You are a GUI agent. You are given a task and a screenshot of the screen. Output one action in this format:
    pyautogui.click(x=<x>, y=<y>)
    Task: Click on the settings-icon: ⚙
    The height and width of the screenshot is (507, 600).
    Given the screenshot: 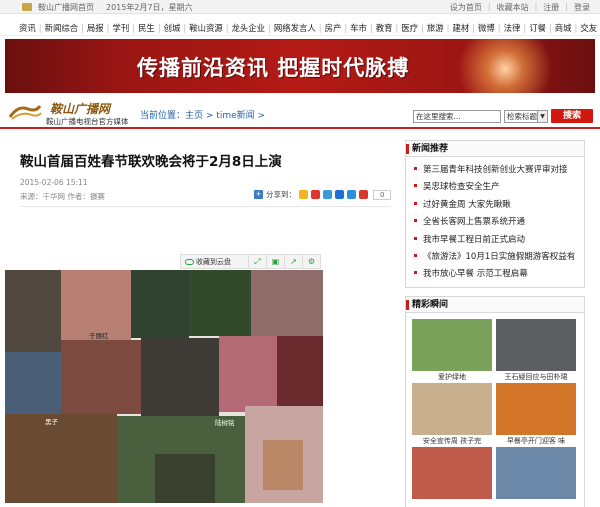 What is the action you would take?
    pyautogui.click(x=311, y=261)
    